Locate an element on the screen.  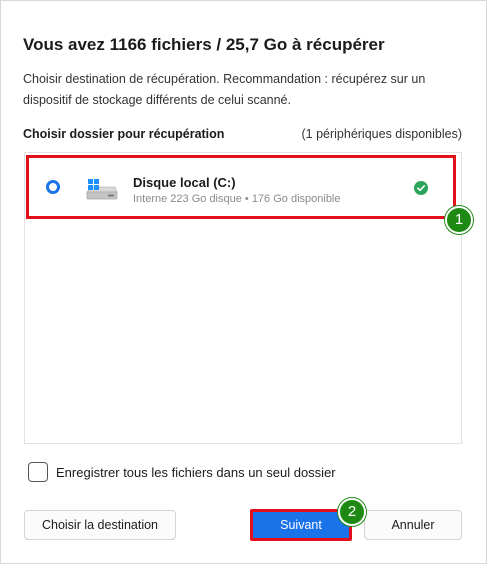
step-badge-2: 2 is located at coordinates (352, 512).